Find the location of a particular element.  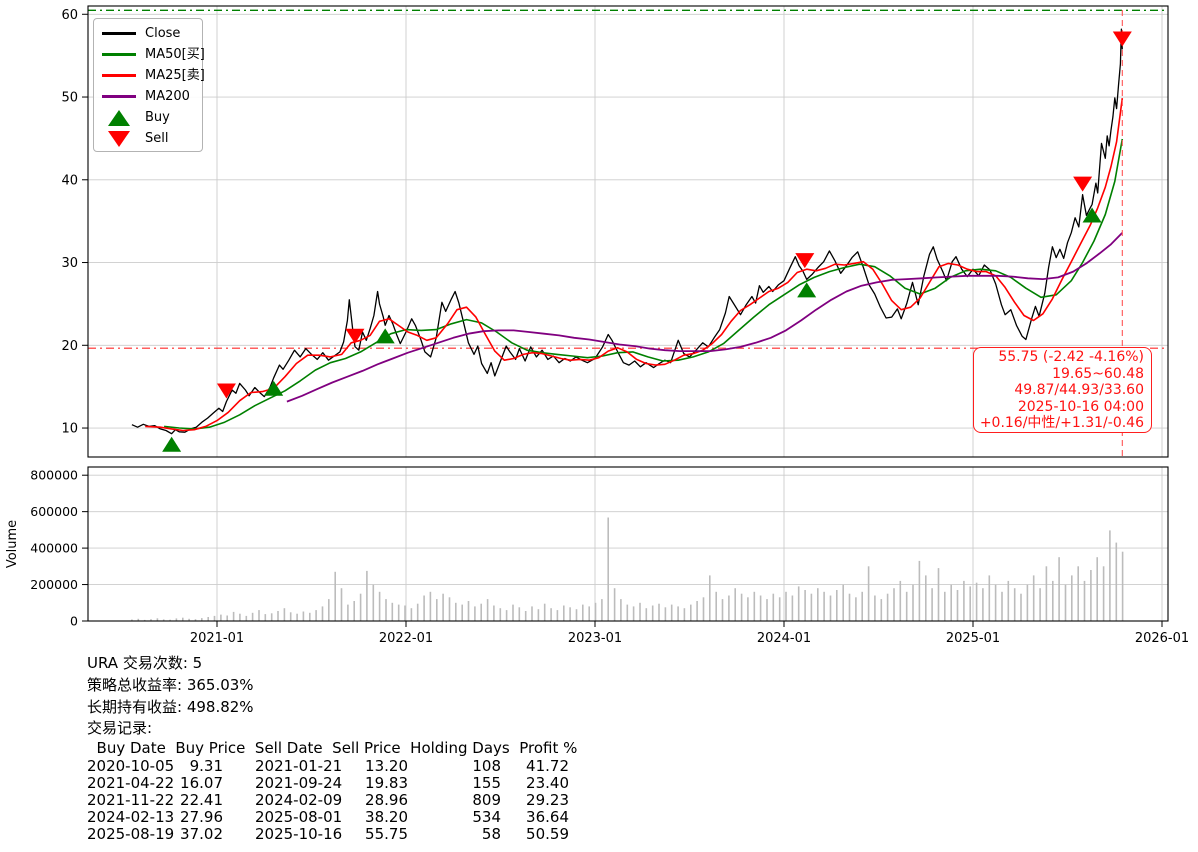

buy-price: 9.31 is located at coordinates (206, 765).